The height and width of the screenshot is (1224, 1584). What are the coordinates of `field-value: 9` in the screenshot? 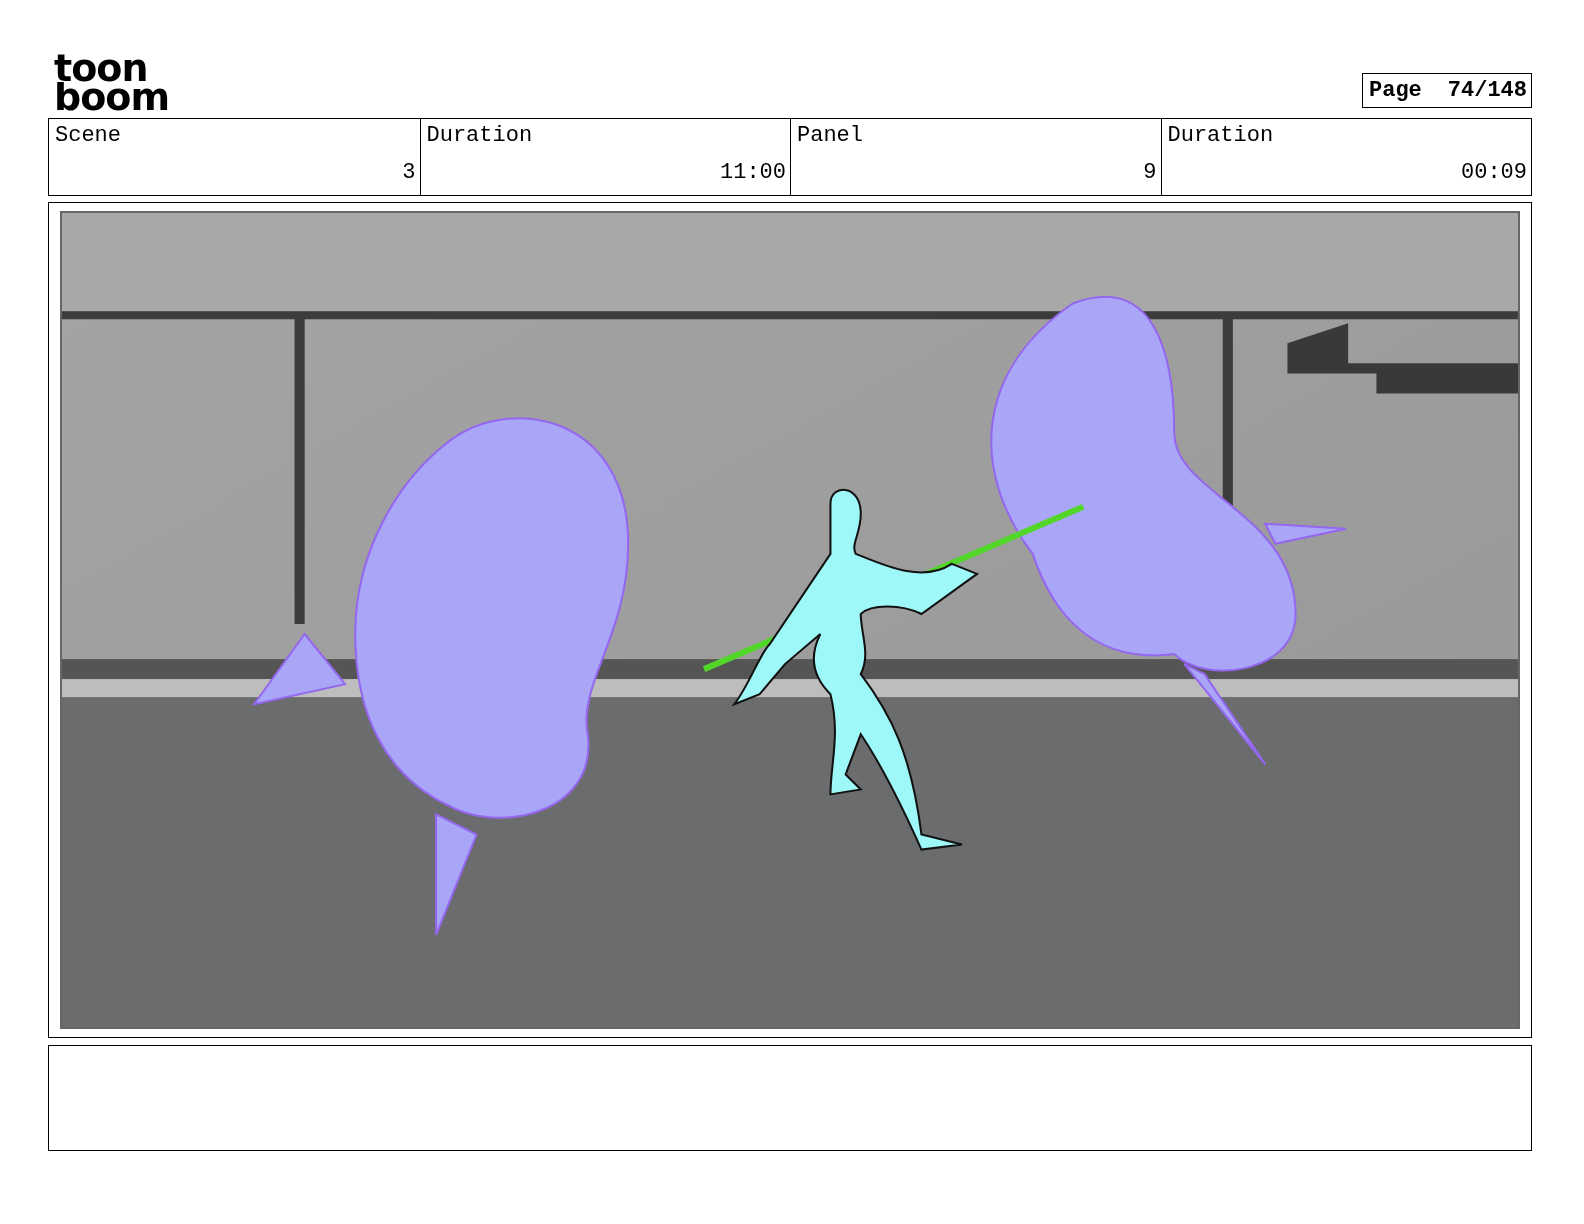 It's located at (1149, 172).